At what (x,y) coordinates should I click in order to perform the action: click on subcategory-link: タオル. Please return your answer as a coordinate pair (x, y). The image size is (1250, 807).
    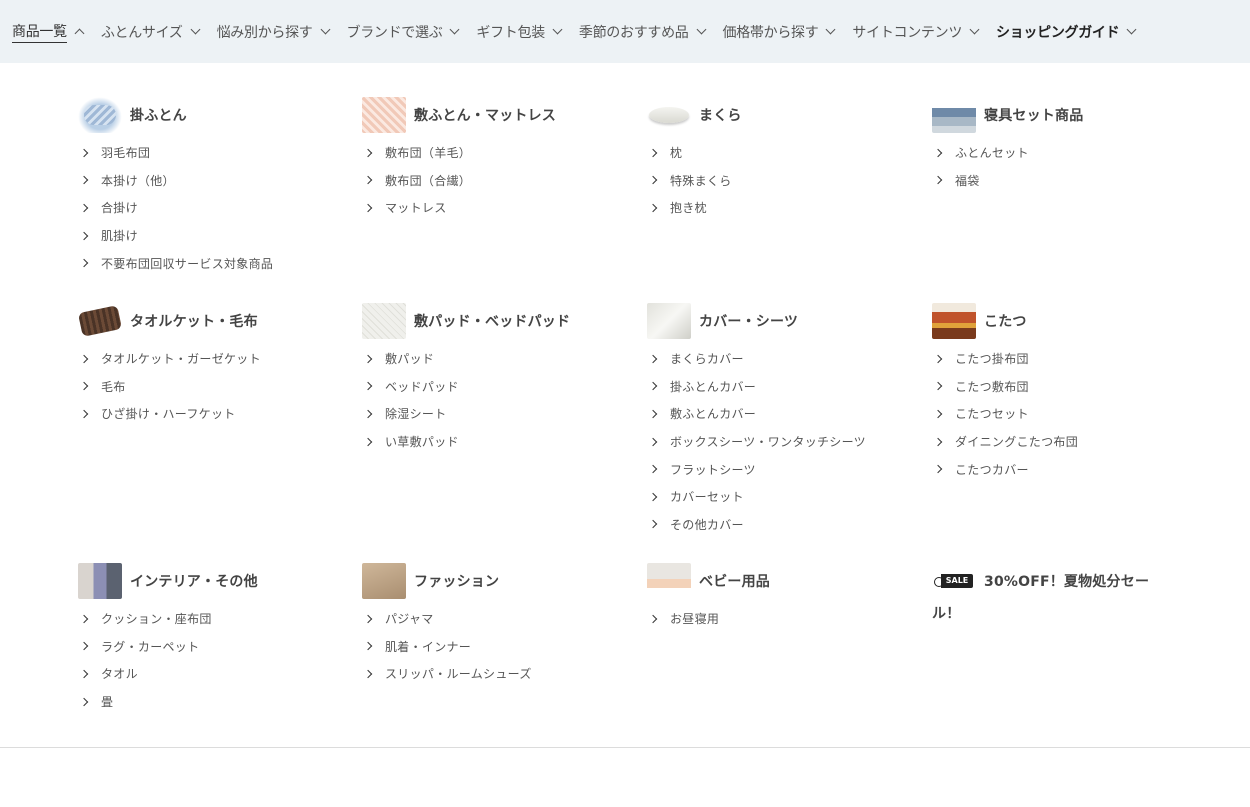
    Looking at the image, I should click on (213, 674).